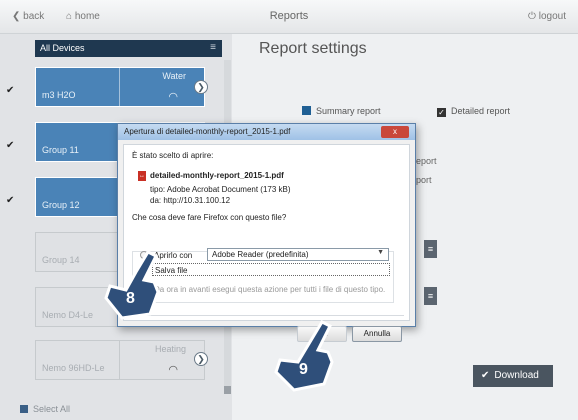 This screenshot has width=578, height=420. Describe the element at coordinates (227, 390) in the screenshot. I see `scroll-down-arrow` at that location.